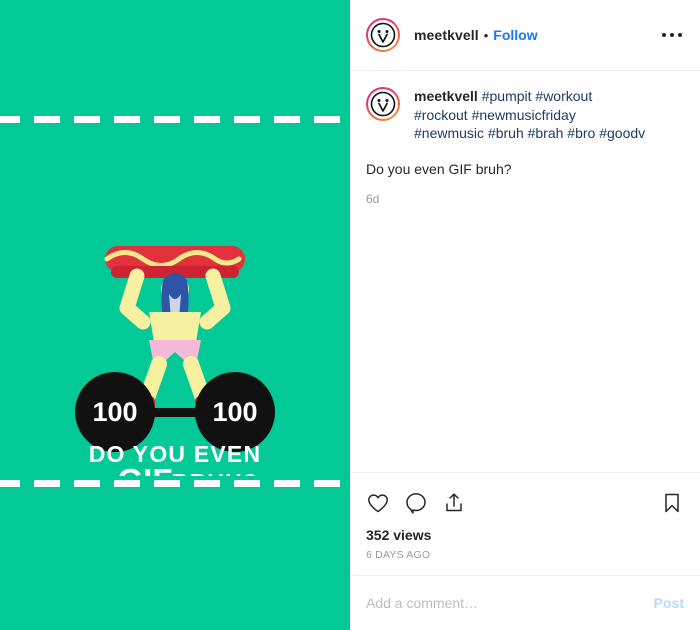 Image resolution: width=700 pixels, height=630 pixels. Describe the element at coordinates (175, 119) in the screenshot. I see `dashed-line-top` at that location.